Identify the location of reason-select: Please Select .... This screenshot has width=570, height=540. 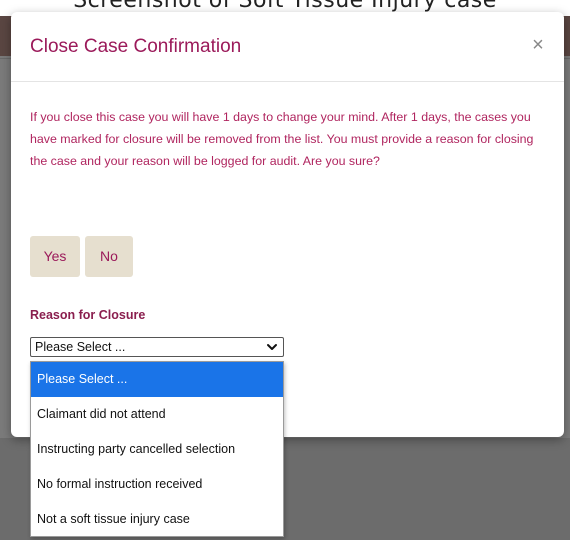
(157, 347).